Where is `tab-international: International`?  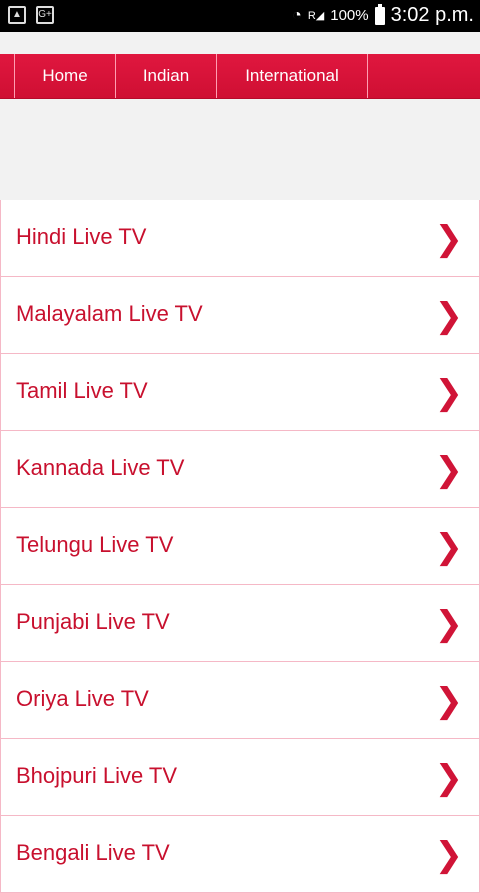 tab-international: International is located at coordinates (292, 76).